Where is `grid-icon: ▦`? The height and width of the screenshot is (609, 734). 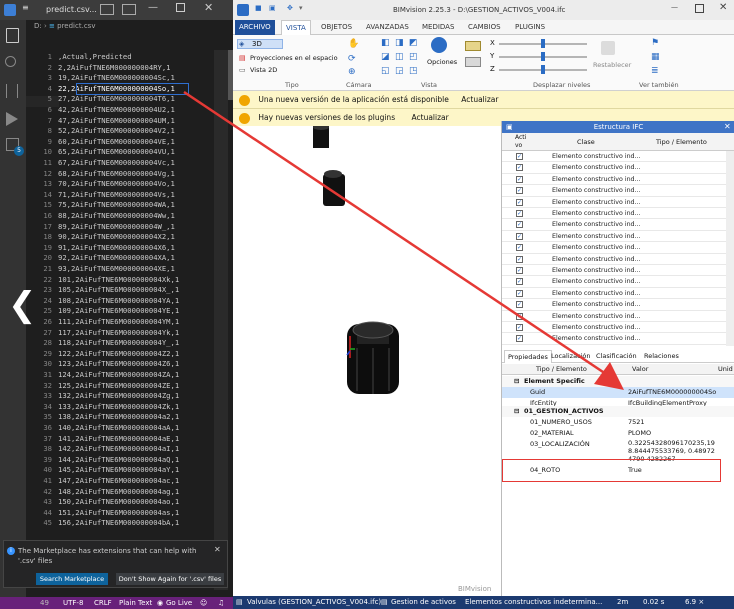
grid-icon: ▦ is located at coordinates (655, 57).